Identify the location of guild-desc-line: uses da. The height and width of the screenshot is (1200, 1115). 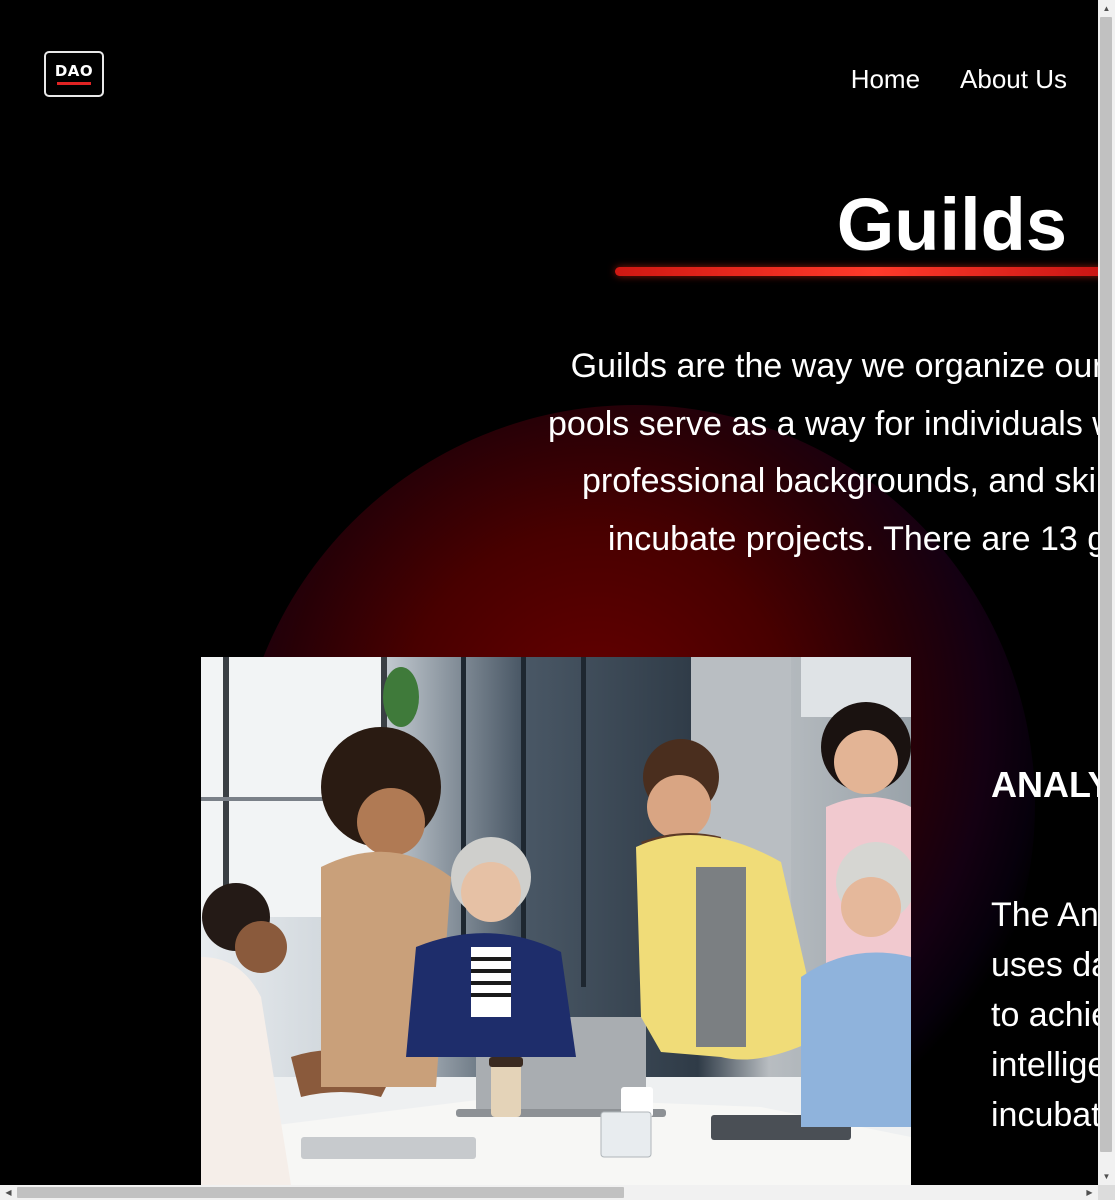
(1044, 965).